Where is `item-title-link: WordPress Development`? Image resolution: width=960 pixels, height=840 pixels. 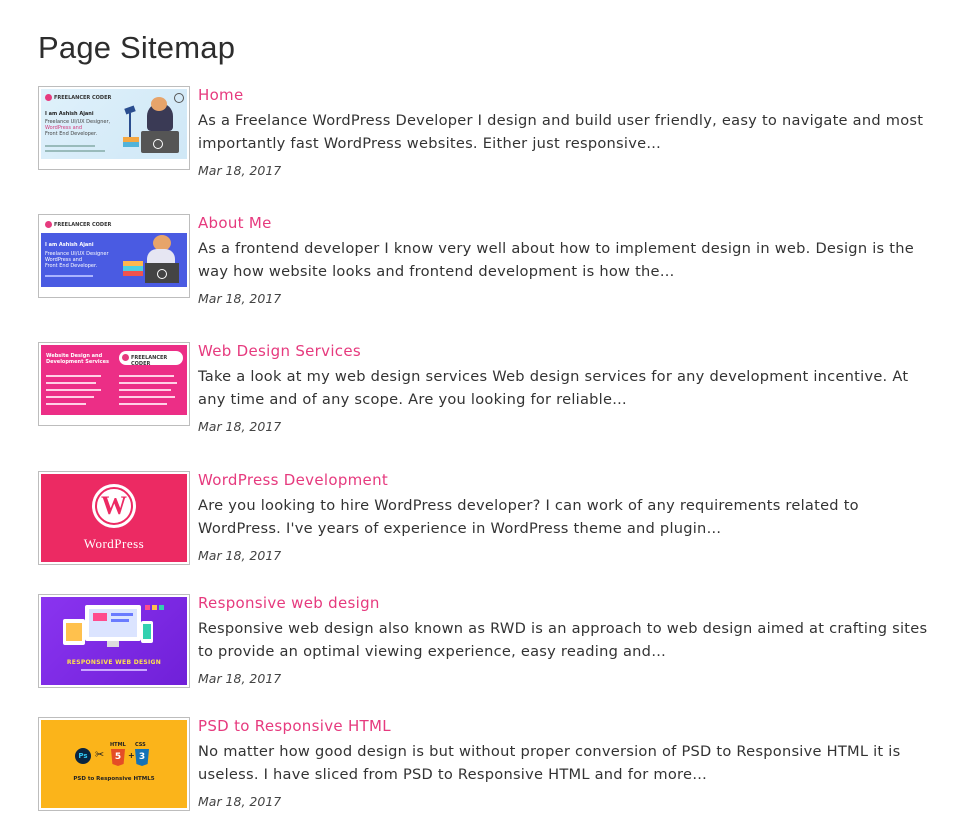
item-title-link: WordPress Development is located at coordinates (563, 480).